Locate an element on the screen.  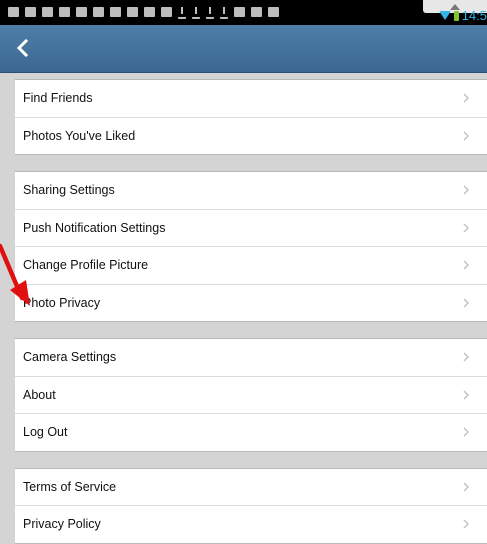
menu-item-photos-liked: Photos You've Liked is located at coordinates (251, 135).